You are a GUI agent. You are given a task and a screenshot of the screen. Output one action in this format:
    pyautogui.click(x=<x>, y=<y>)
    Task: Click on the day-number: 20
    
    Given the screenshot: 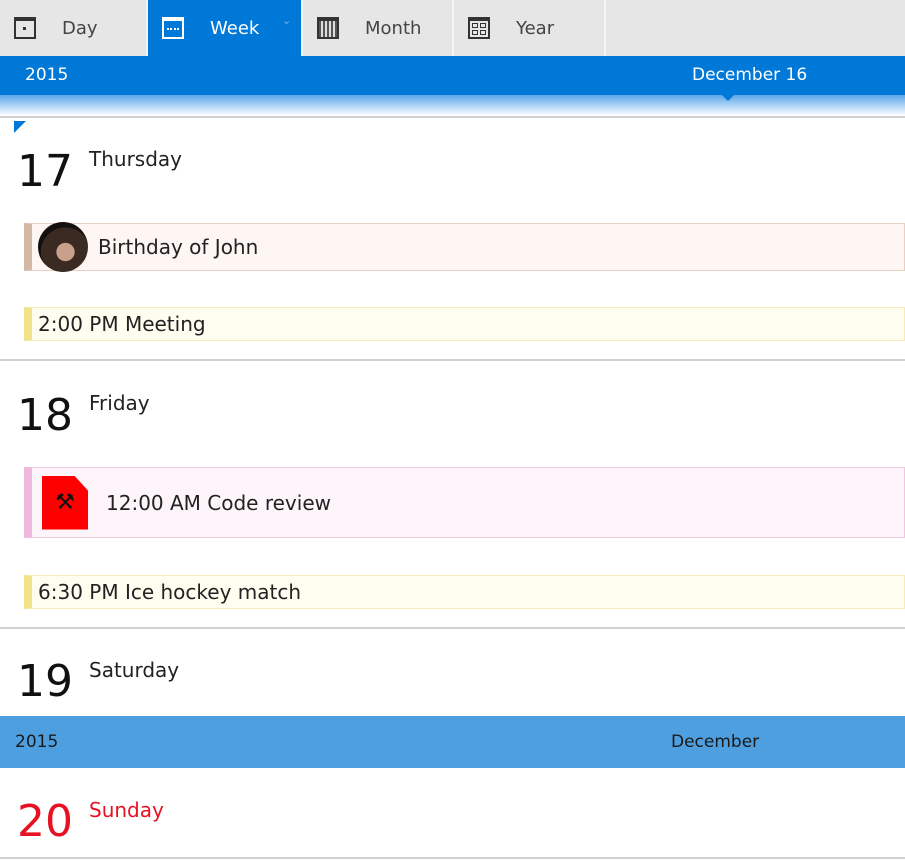 What is the action you would take?
    pyautogui.click(x=45, y=821)
    